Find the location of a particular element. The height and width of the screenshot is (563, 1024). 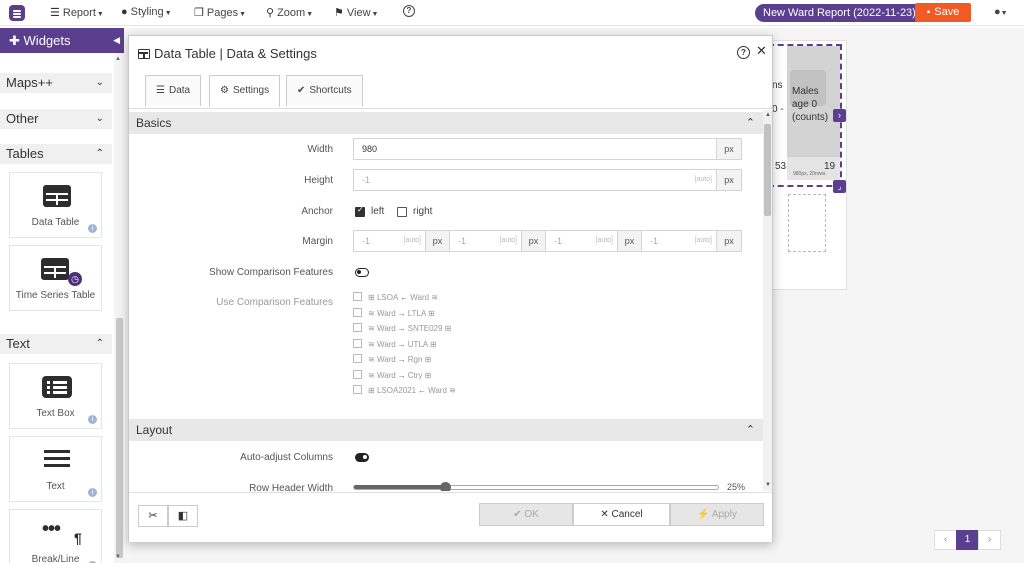

row-header-width-value: 25% is located at coordinates (736, 486).